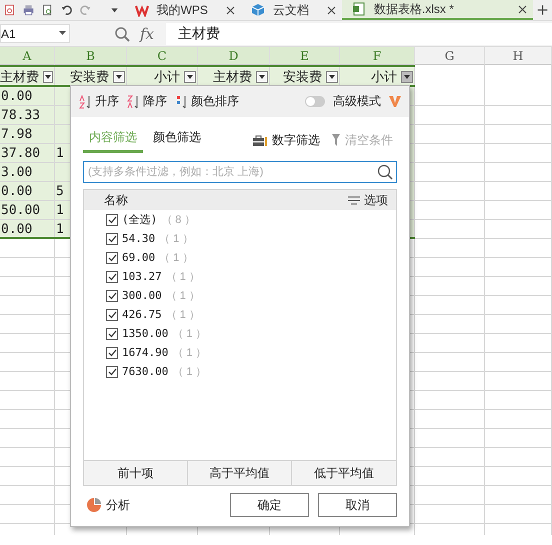 This screenshot has height=545, width=552. I want to click on sort-button: 升序, so click(99, 101).